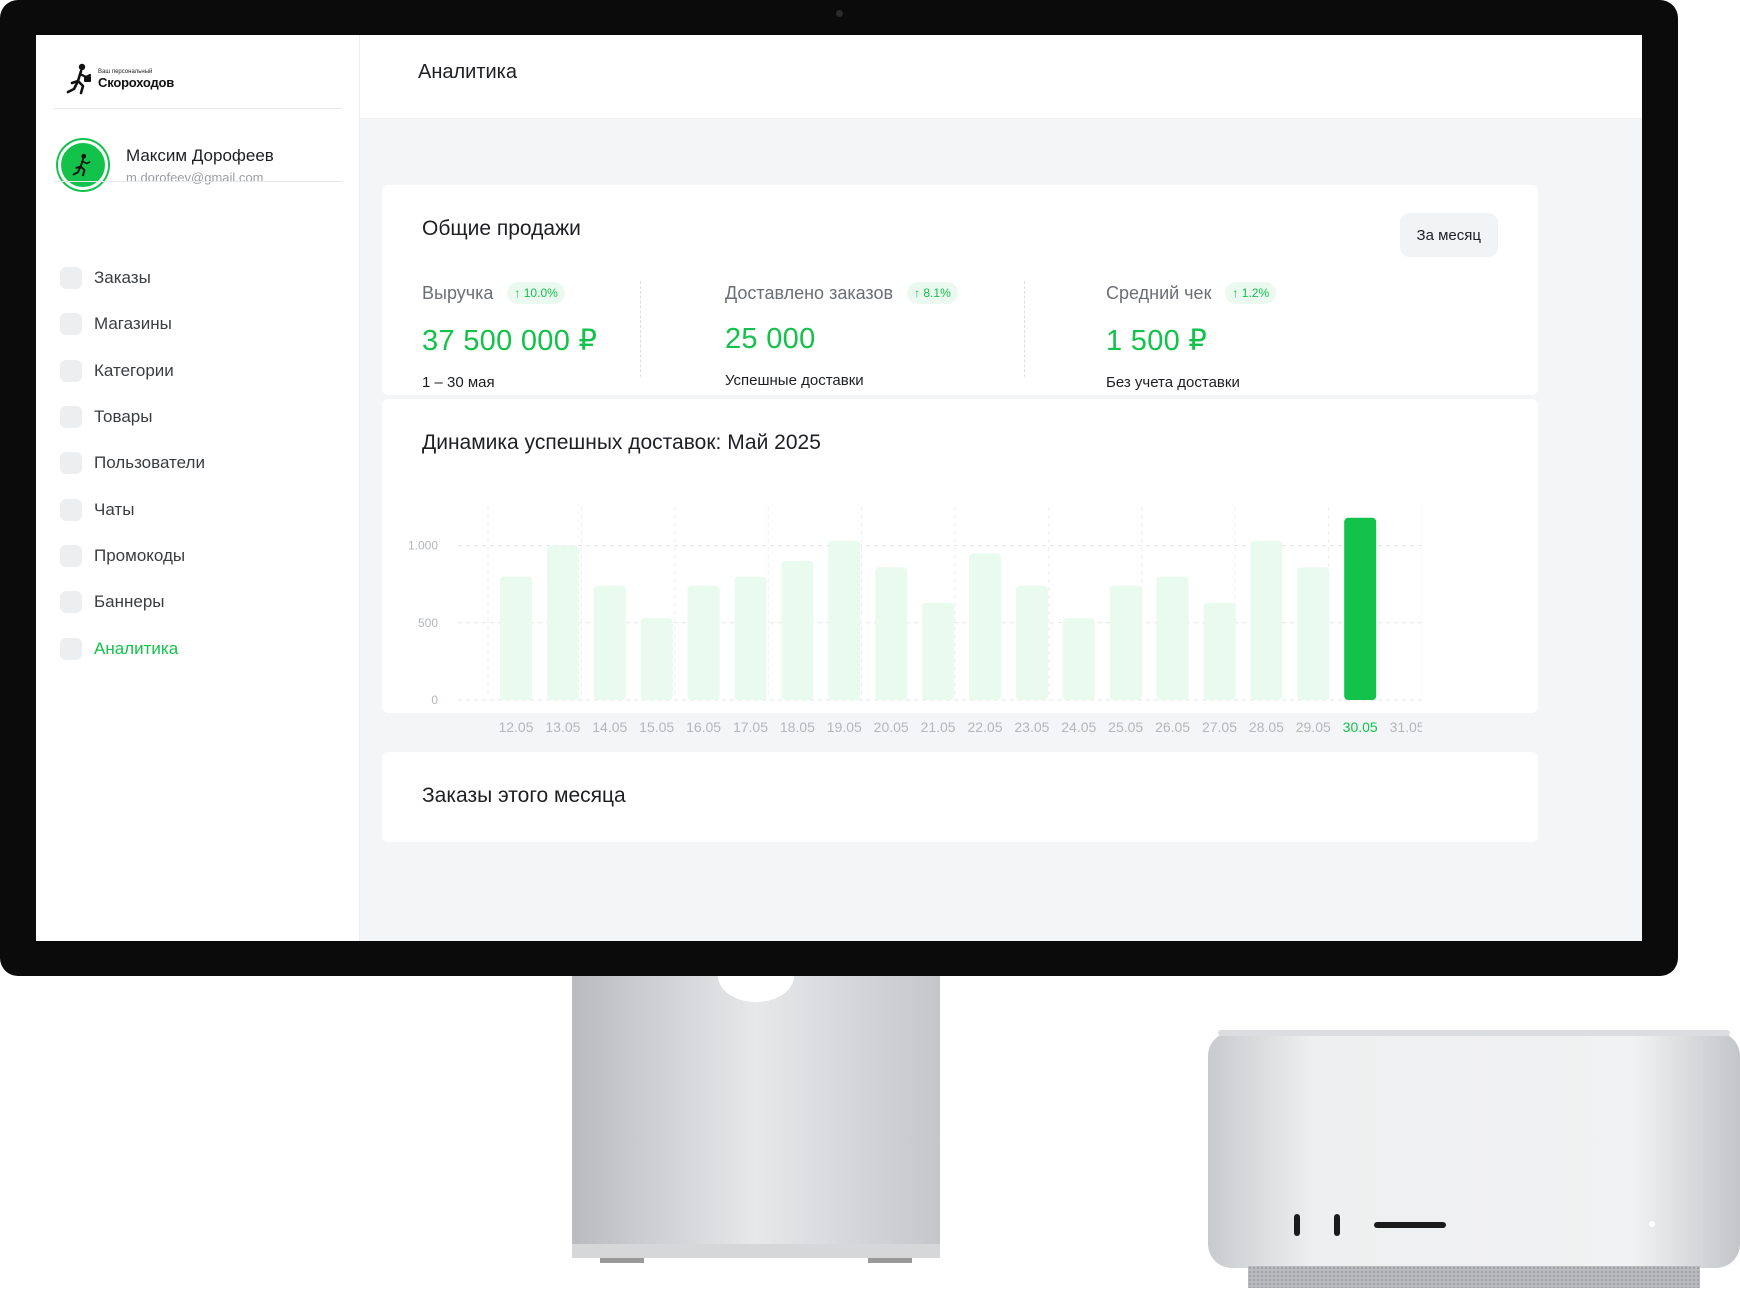 Image resolution: width=1740 pixels, height=1289 pixels. Describe the element at coordinates (1125, 727) in the screenshot. I see `x-tick-label: 25.05` at that location.